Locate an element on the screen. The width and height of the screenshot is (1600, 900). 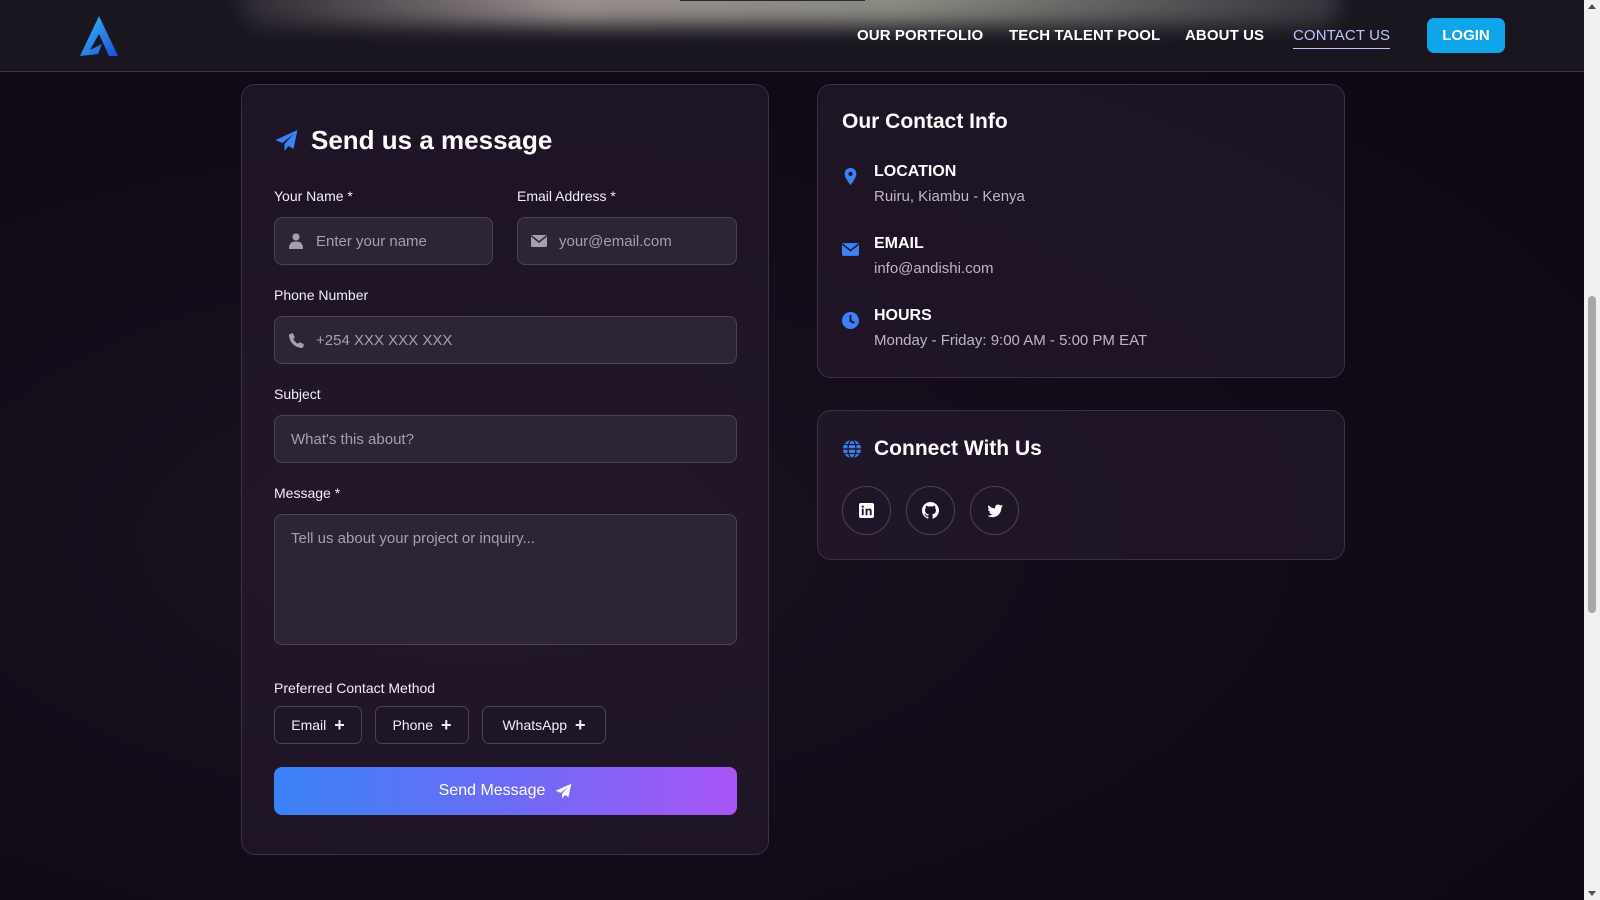
linkedin-icon is located at coordinates (866, 510).